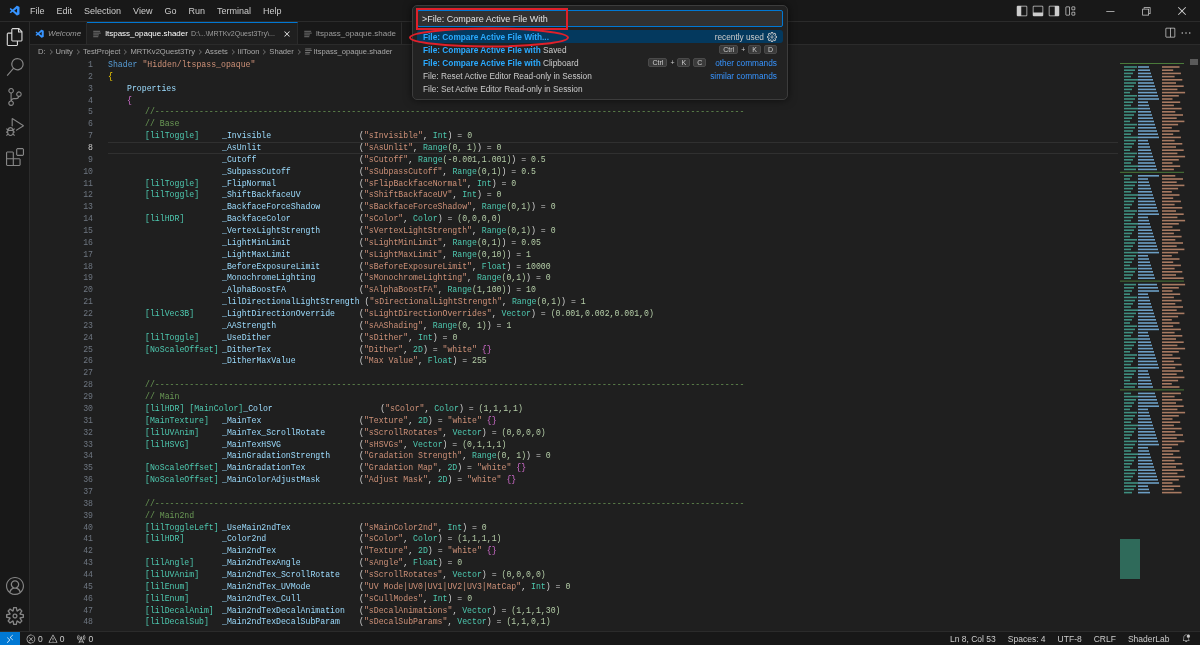 The image size is (1200, 645). What do you see at coordinates (65, 33) in the screenshot?
I see `tab-label: Welcome` at bounding box center [65, 33].